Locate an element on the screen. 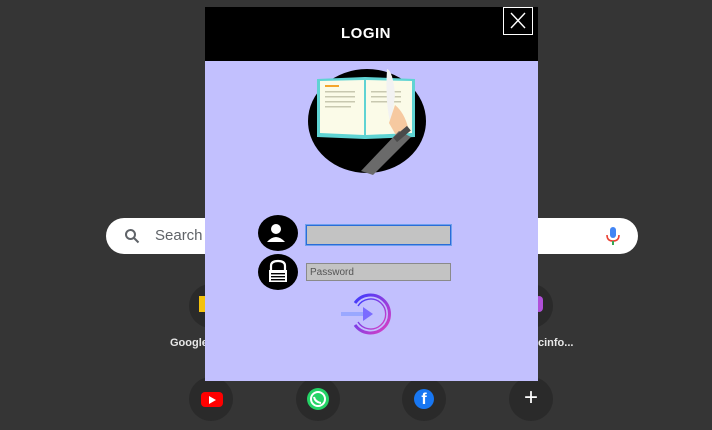 Image resolution: width=712 pixels, height=430 pixels. close-button is located at coordinates (518, 21).